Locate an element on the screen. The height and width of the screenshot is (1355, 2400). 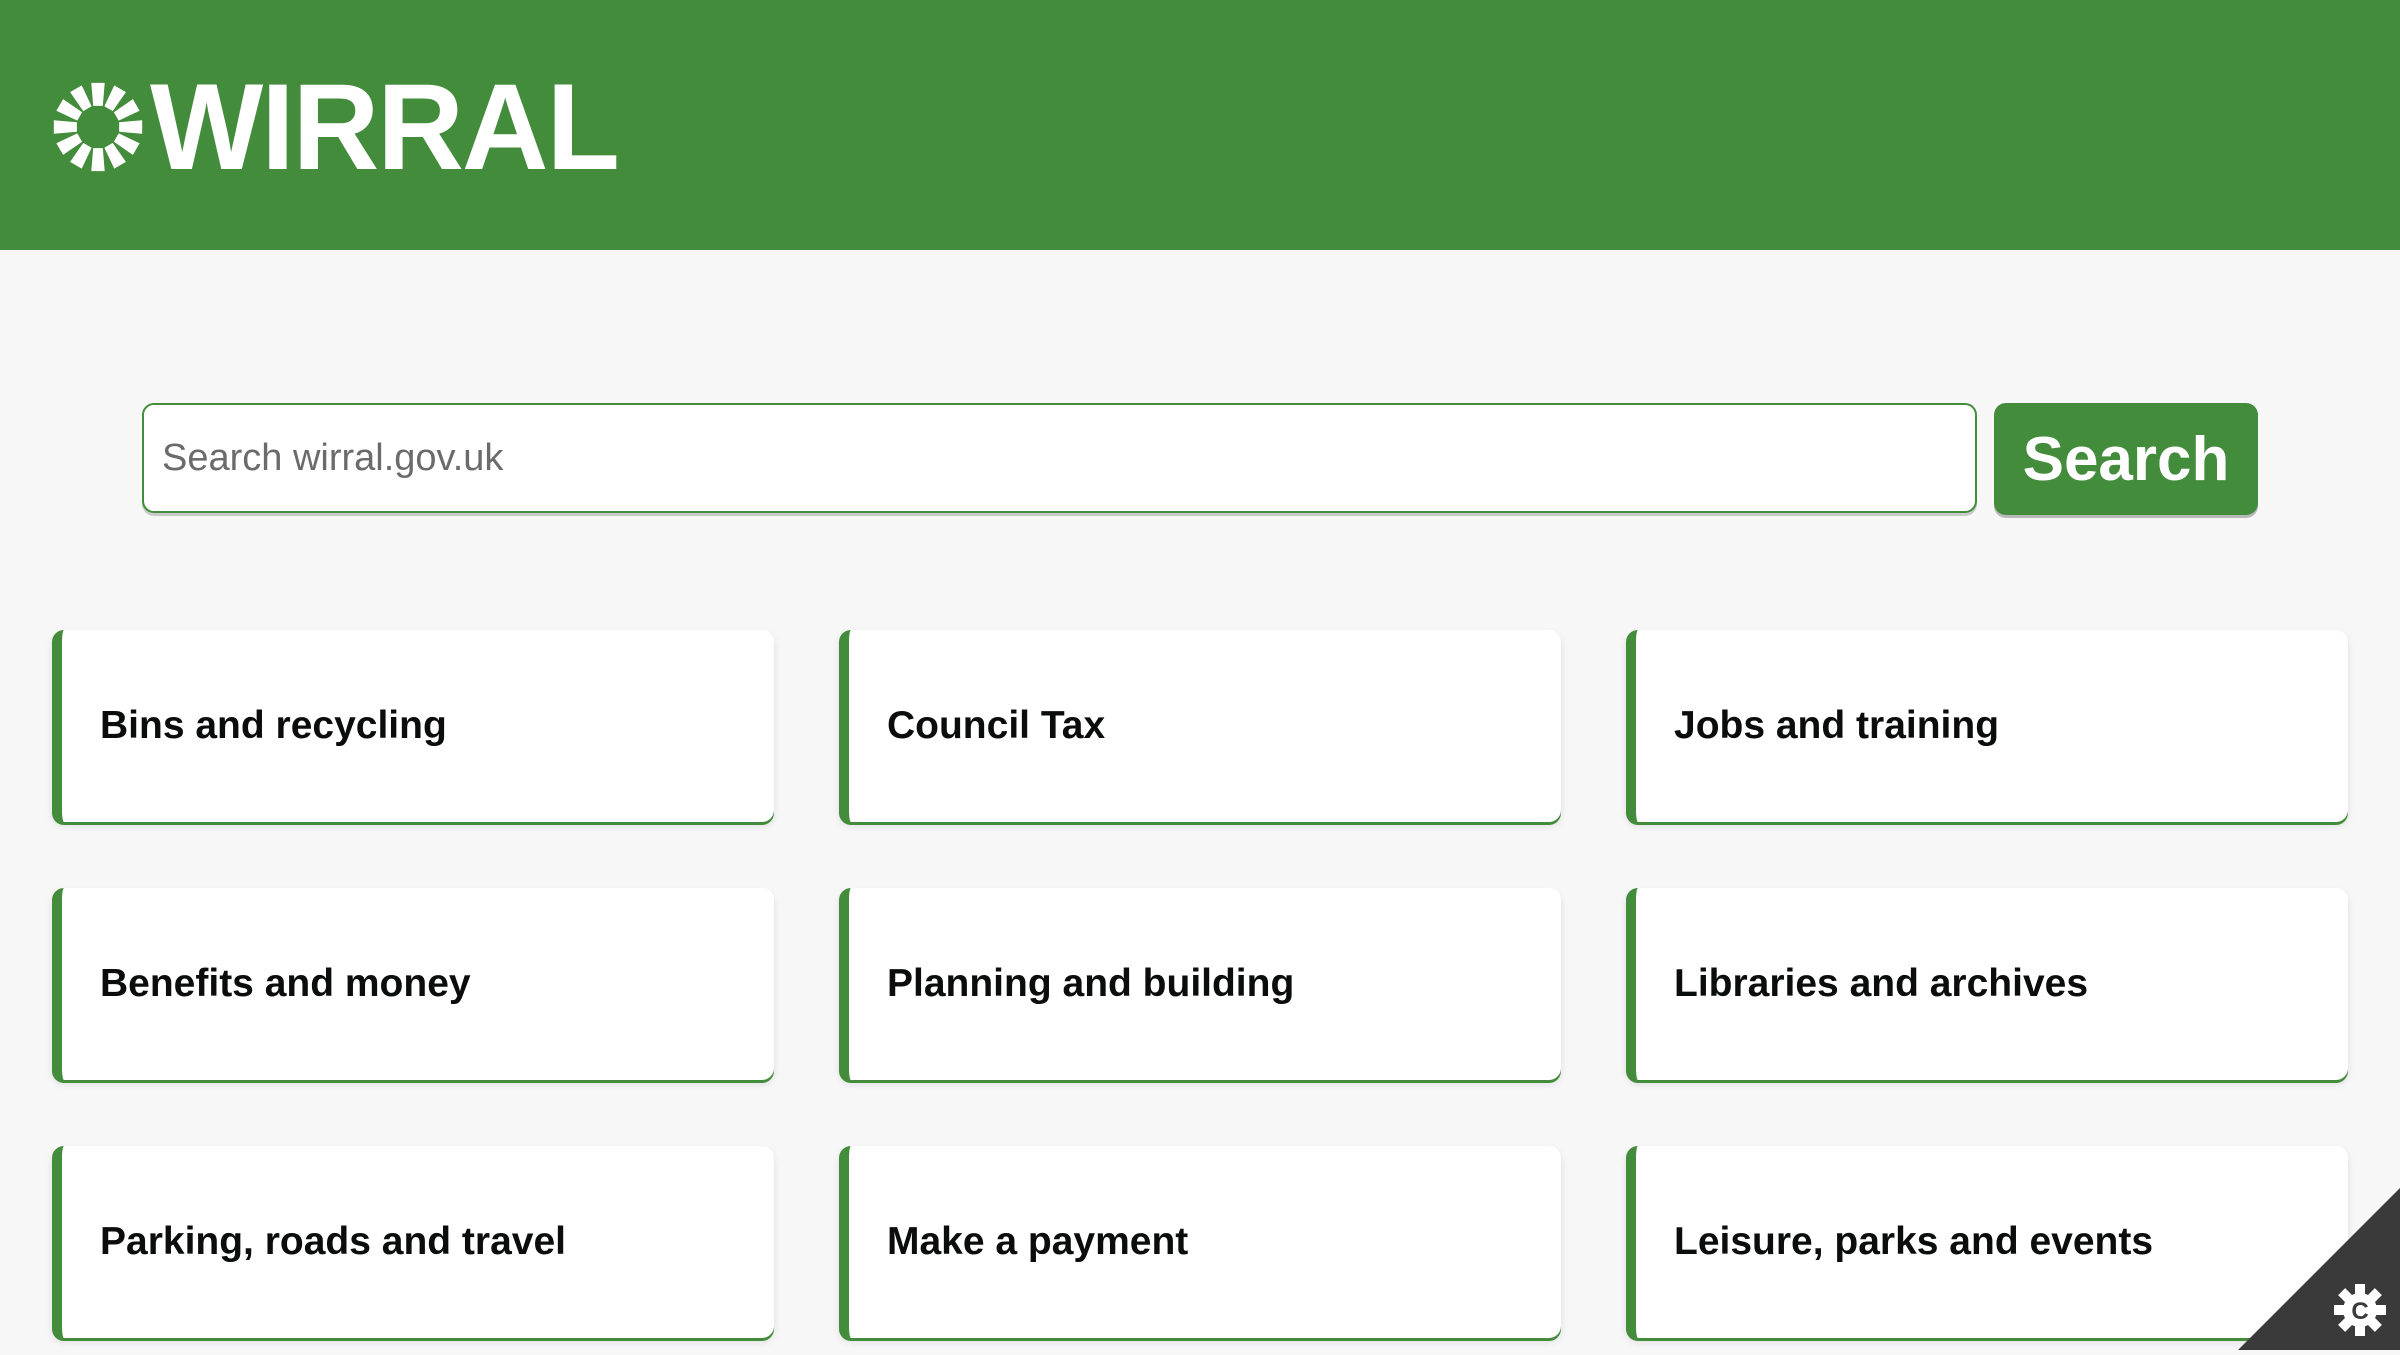
cookie-settings-button: C is located at coordinates (2319, 1269).